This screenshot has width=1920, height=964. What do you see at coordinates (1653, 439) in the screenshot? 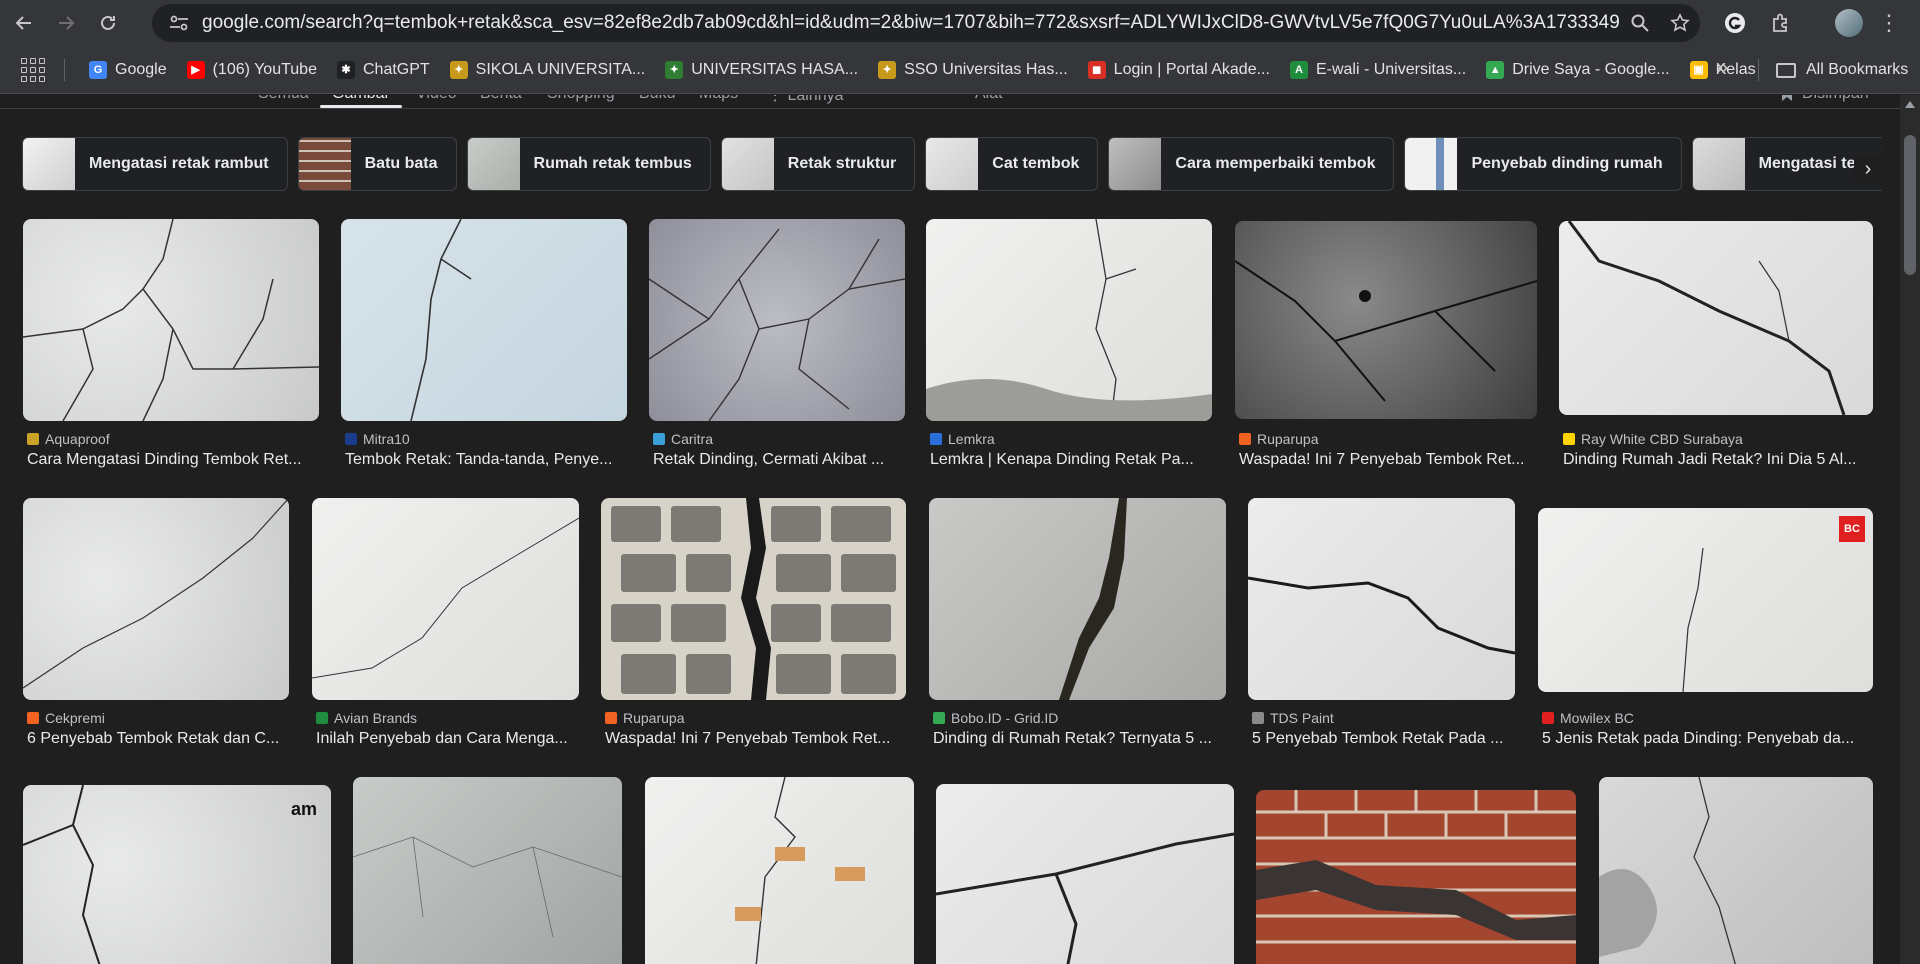
I see `result-source: Ray White CBD Surabaya` at bounding box center [1653, 439].